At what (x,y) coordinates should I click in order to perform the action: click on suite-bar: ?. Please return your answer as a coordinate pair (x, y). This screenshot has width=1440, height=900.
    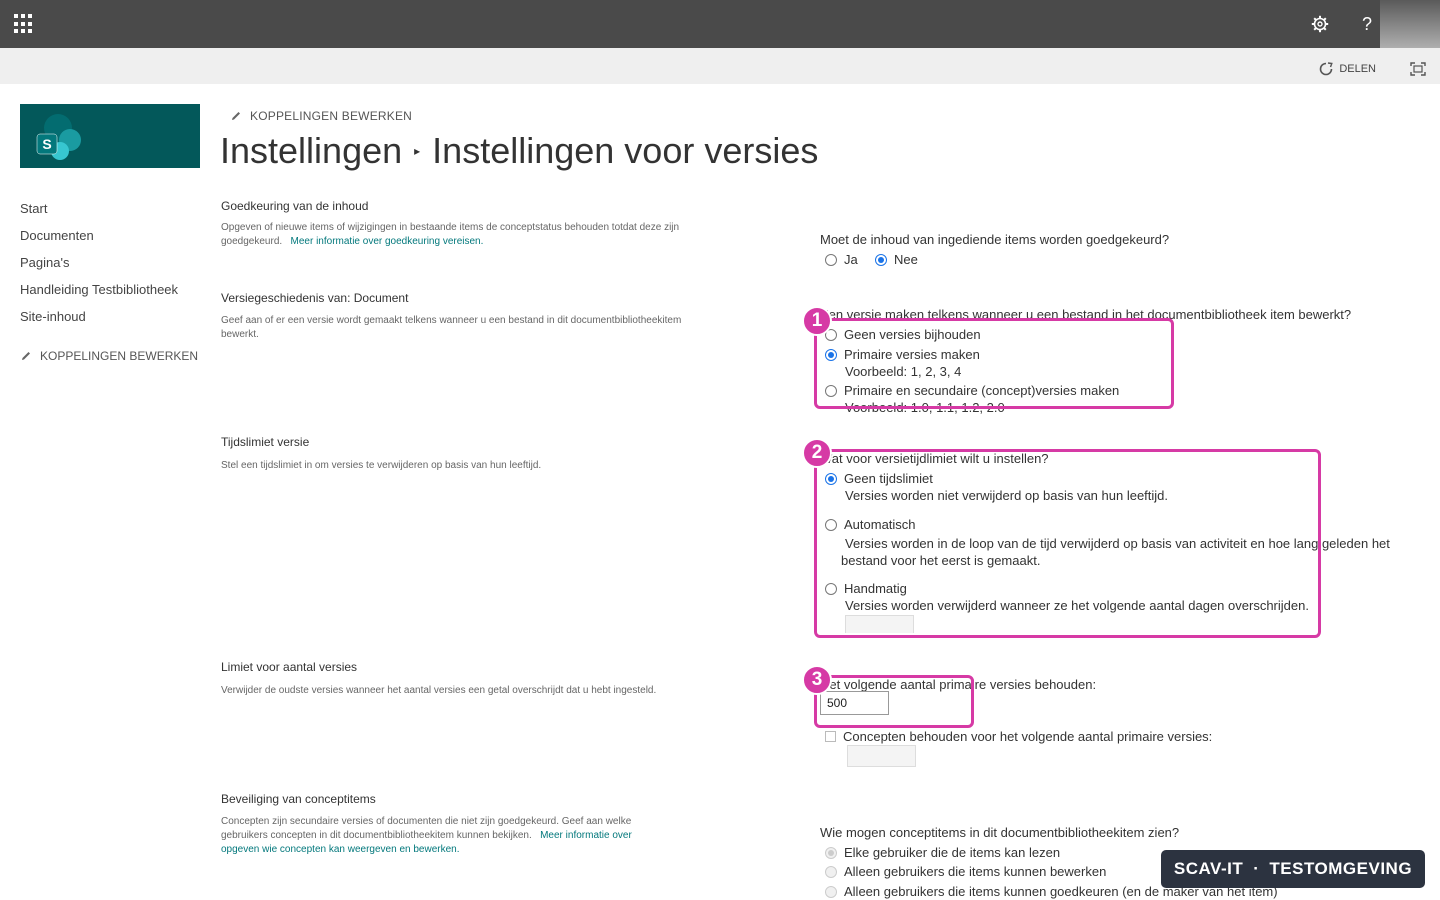
    Looking at the image, I should click on (720, 28).